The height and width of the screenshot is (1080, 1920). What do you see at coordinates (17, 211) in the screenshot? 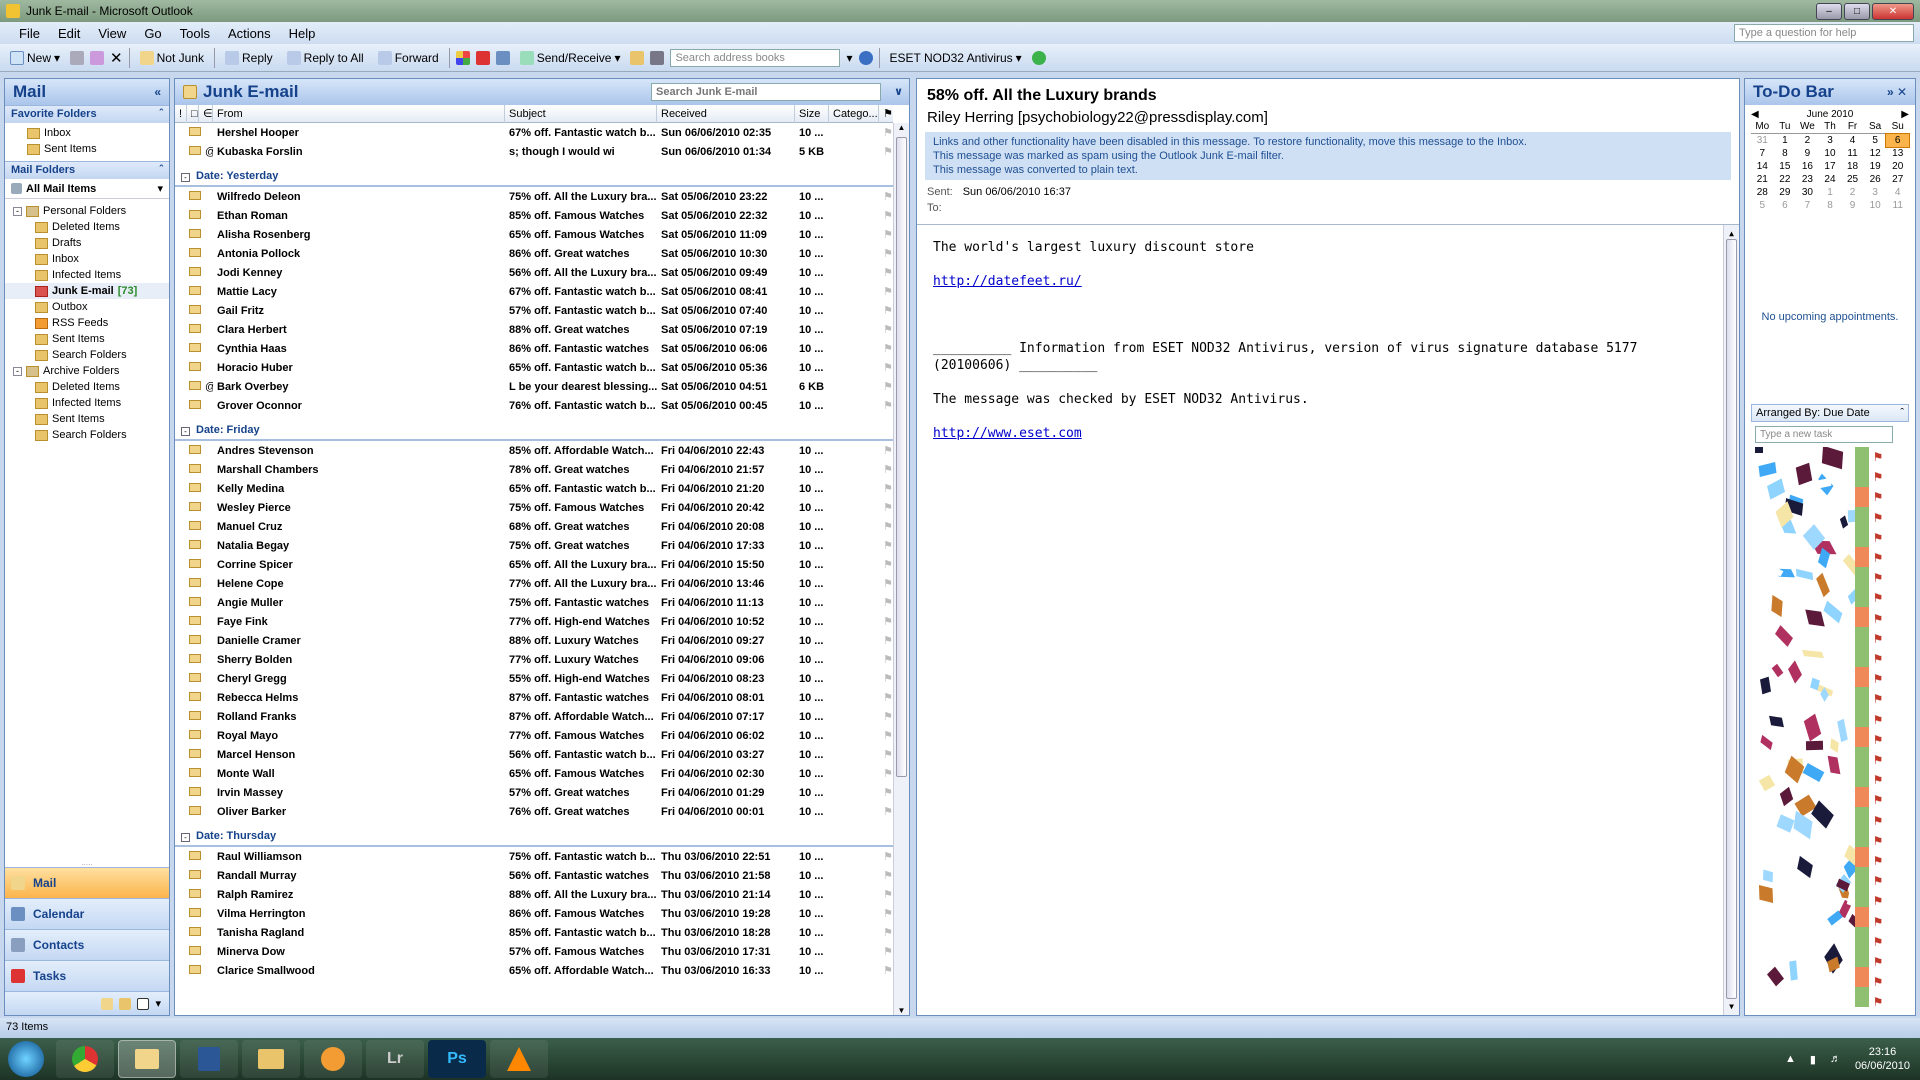
I see `collapse-tree-icon: -` at bounding box center [17, 211].